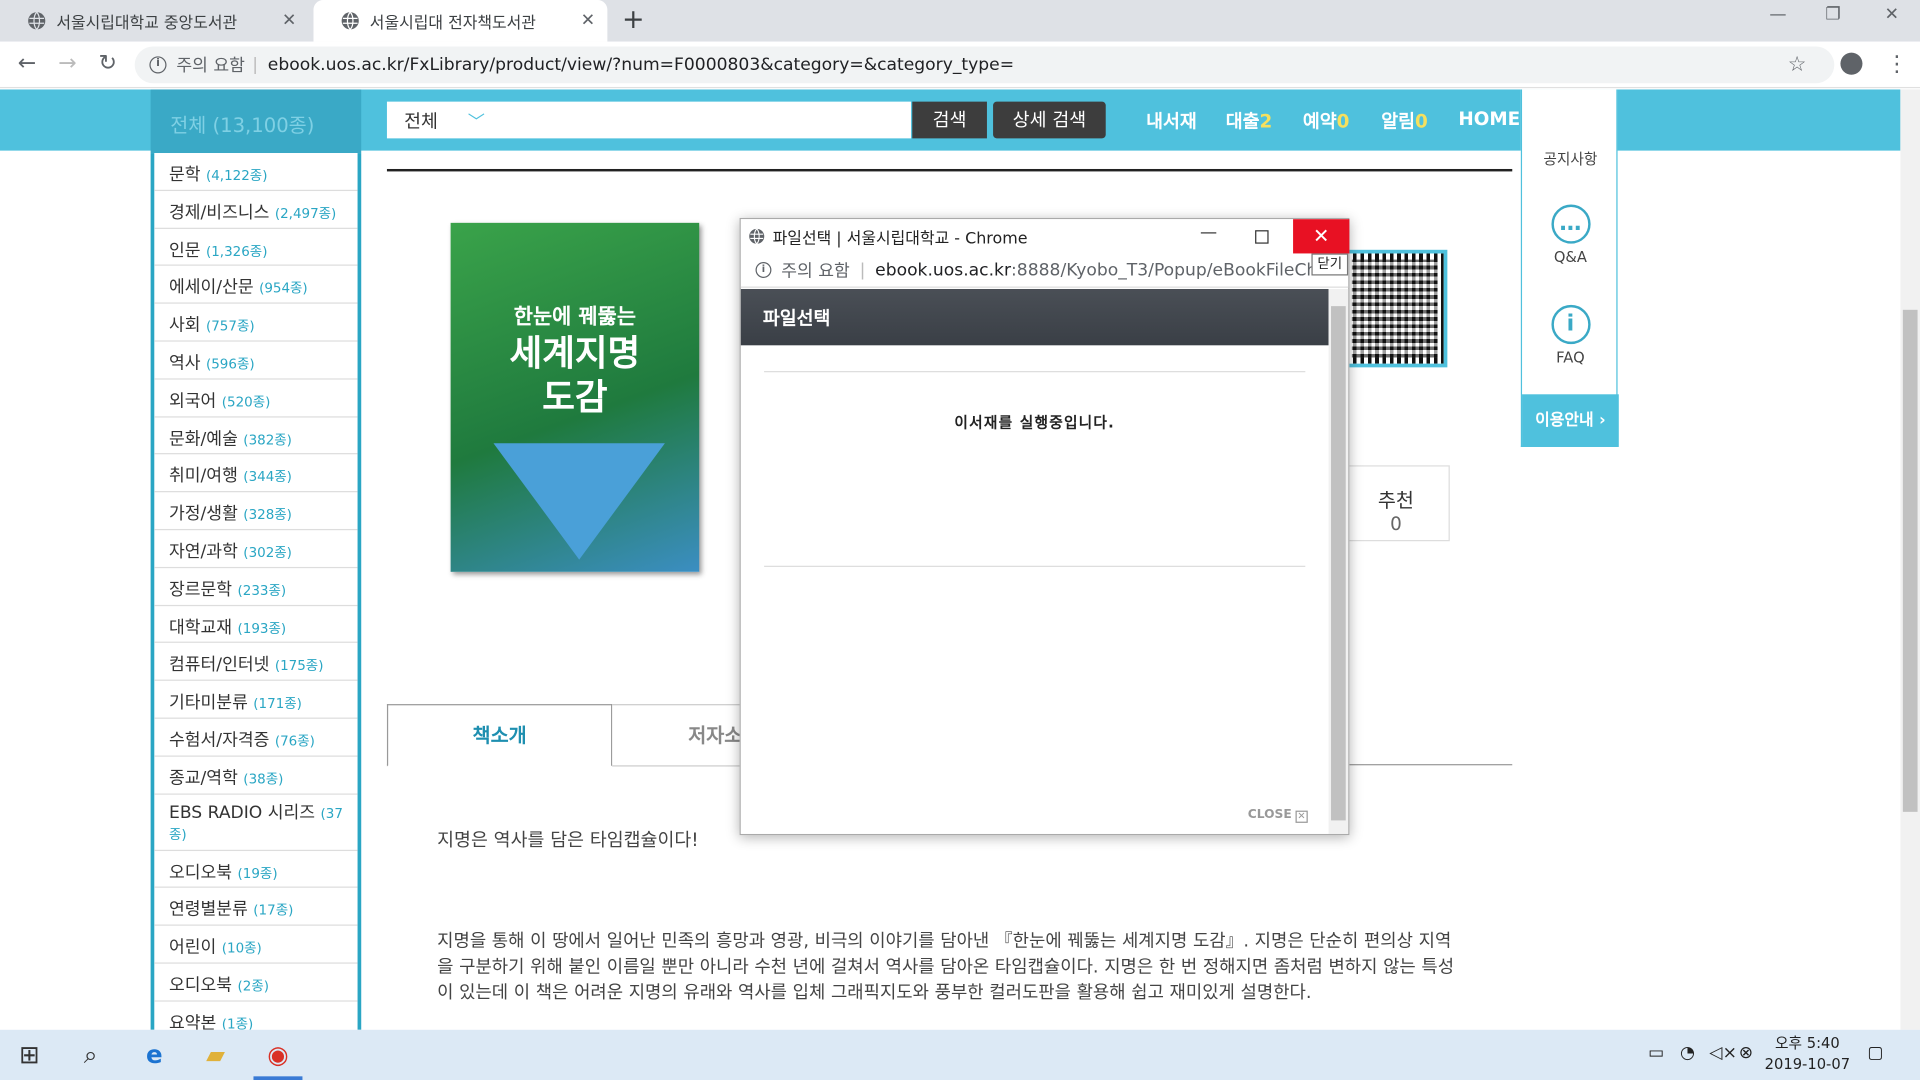 The width and height of the screenshot is (1920, 1080). Describe the element at coordinates (1396, 503) in the screenshot. I see `recommend-box: 추천 0` at that location.